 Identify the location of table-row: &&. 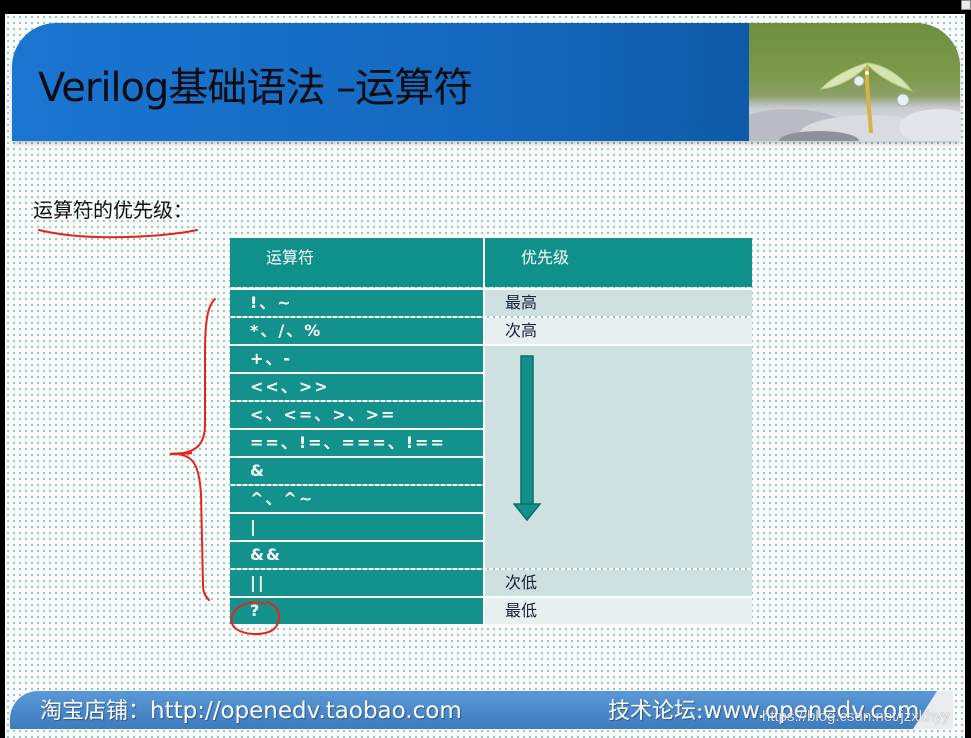
(356, 555).